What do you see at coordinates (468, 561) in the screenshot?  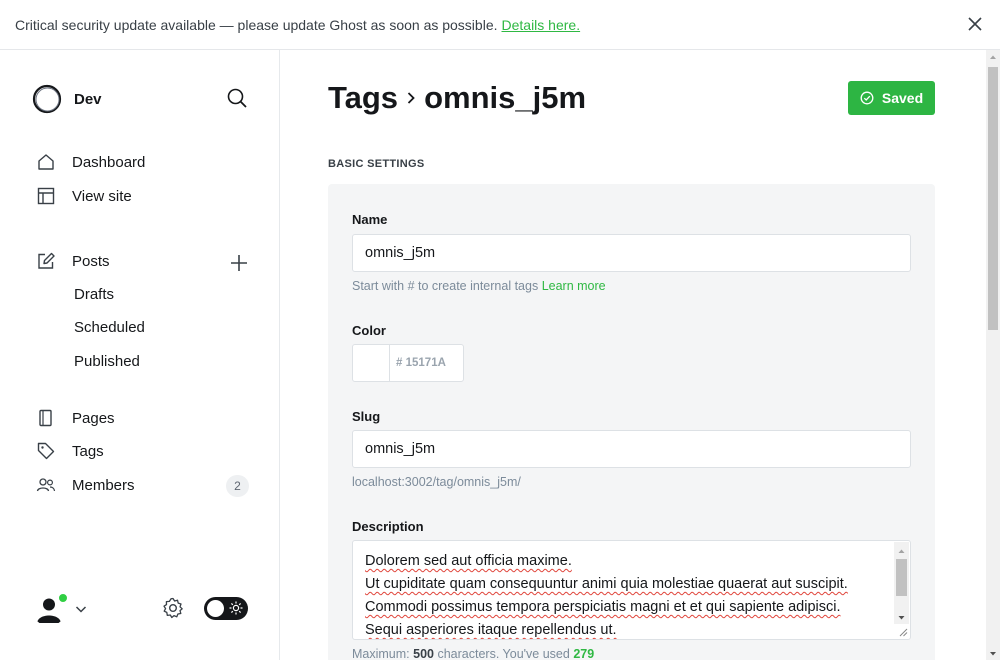 I see `description-line: Dolorem sed aut officia maxime.` at bounding box center [468, 561].